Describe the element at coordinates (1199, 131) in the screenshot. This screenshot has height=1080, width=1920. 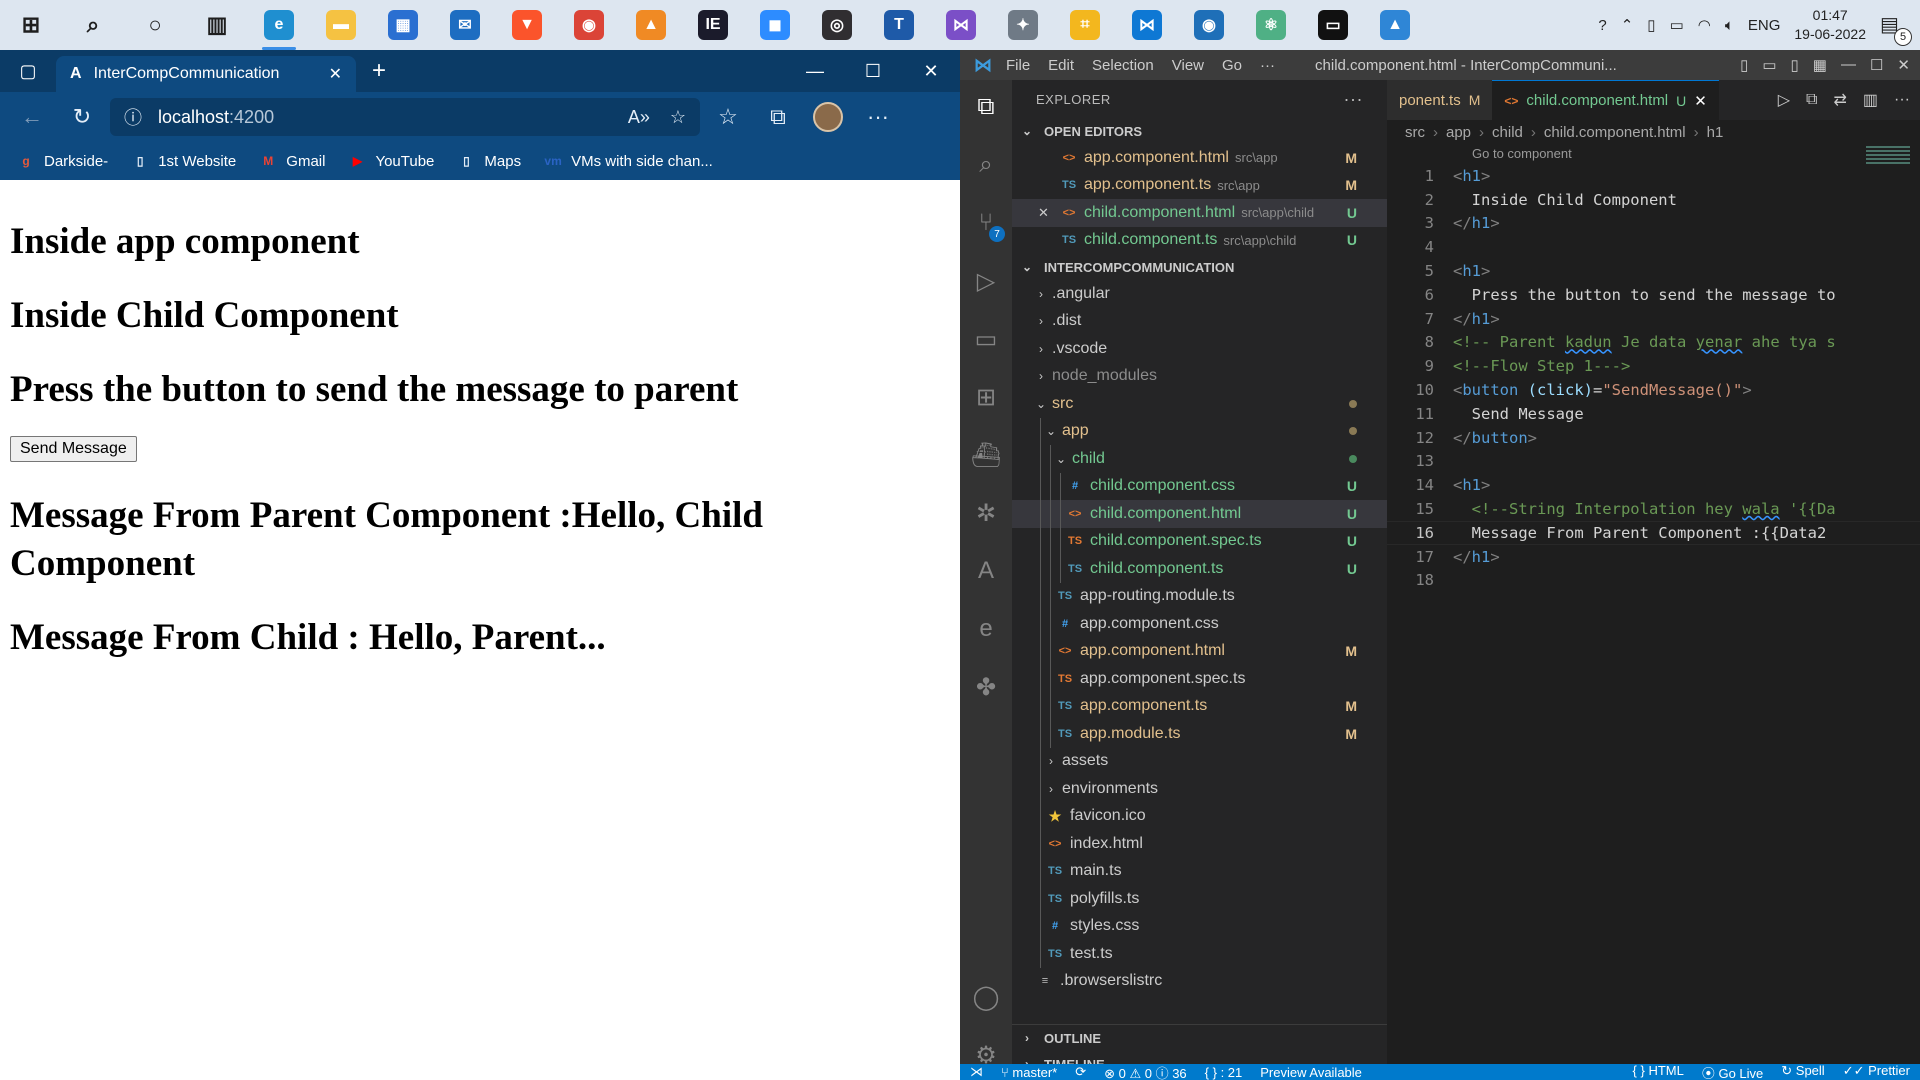
I see `open-editors-section: ⌄ OPEN EDITORS` at that location.